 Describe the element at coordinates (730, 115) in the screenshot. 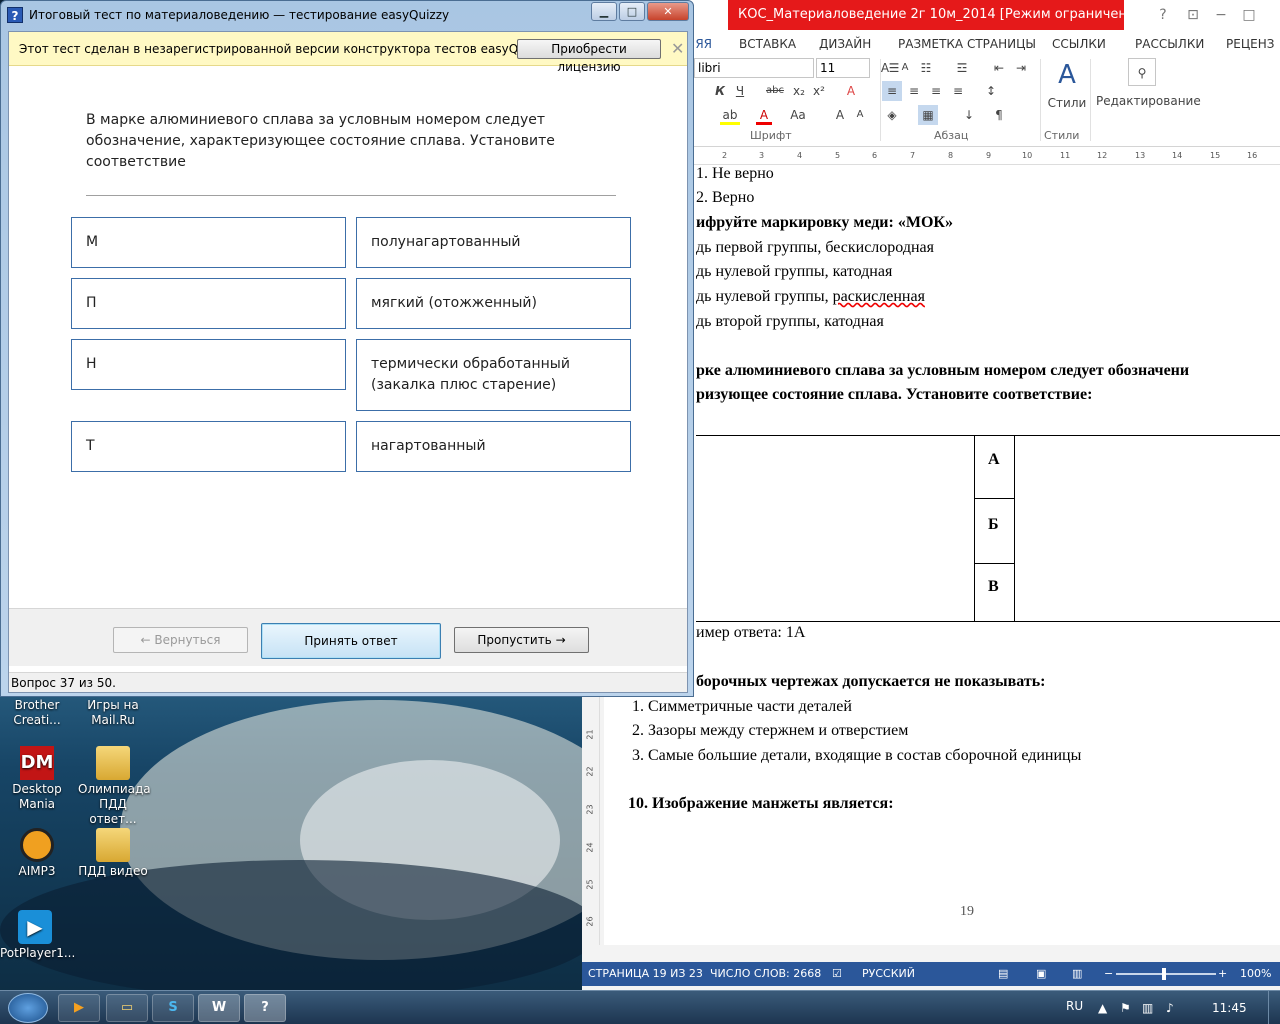

I see `highlight-icon: ab` at that location.